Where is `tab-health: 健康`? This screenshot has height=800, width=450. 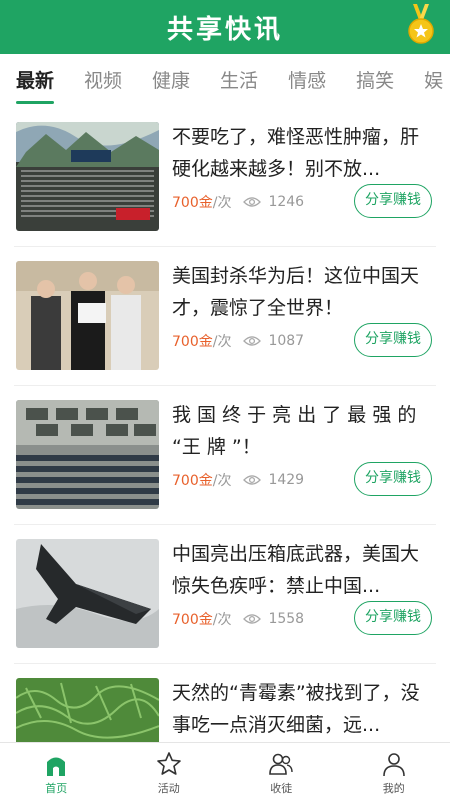 tab-health: 健康 is located at coordinates (171, 81).